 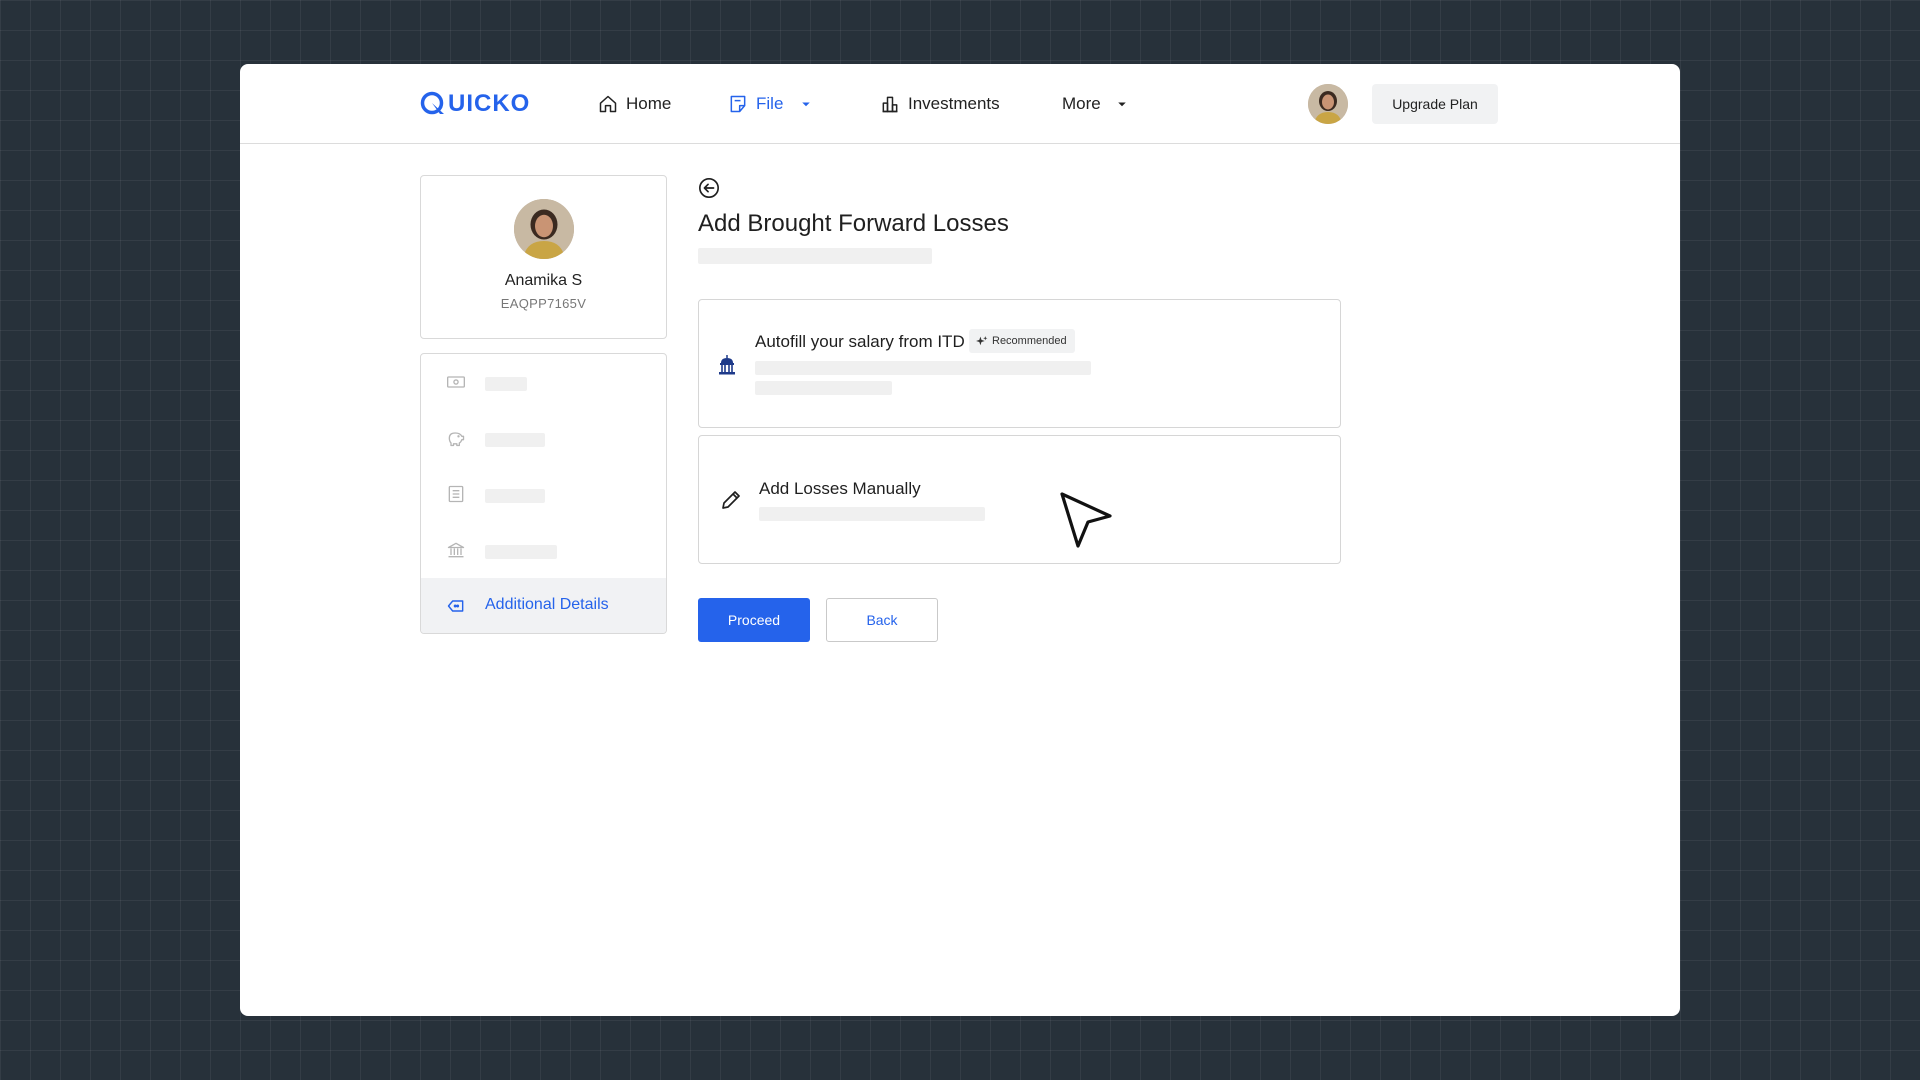 I want to click on nav-home-label: Home, so click(x=649, y=103).